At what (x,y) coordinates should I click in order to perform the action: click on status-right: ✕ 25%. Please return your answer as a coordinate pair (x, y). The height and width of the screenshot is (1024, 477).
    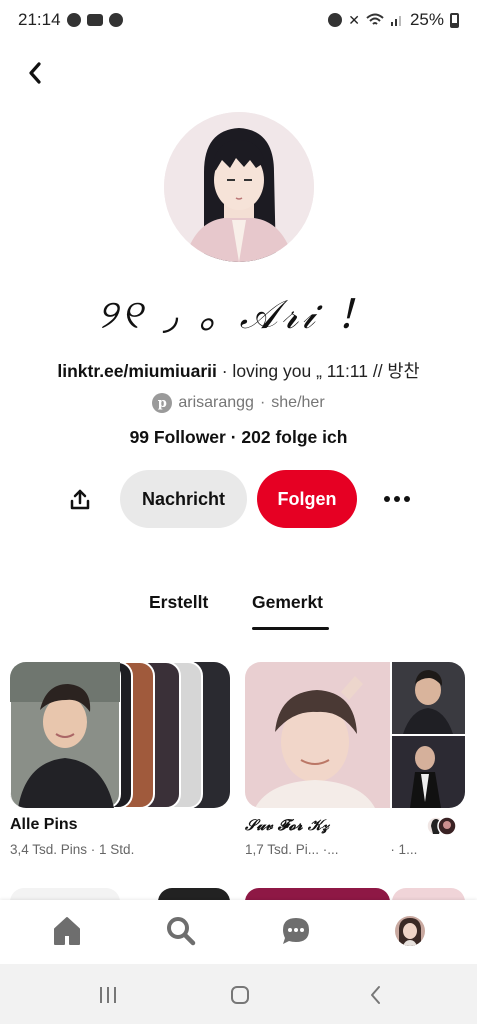
    Looking at the image, I should click on (393, 20).